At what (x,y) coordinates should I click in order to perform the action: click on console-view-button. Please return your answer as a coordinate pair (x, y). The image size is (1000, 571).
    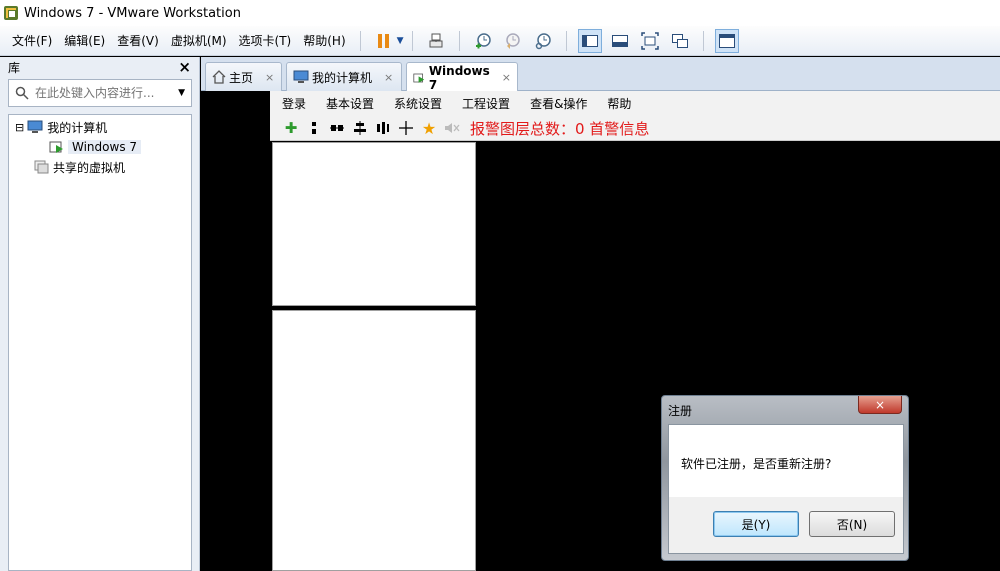
    Looking at the image, I should click on (726, 40).